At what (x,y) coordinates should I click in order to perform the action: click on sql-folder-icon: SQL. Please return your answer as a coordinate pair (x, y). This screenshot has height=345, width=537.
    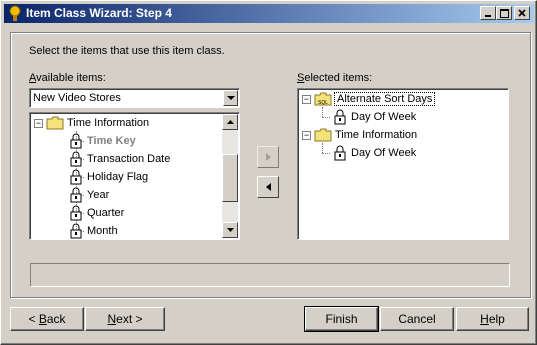
    Looking at the image, I should click on (323, 99).